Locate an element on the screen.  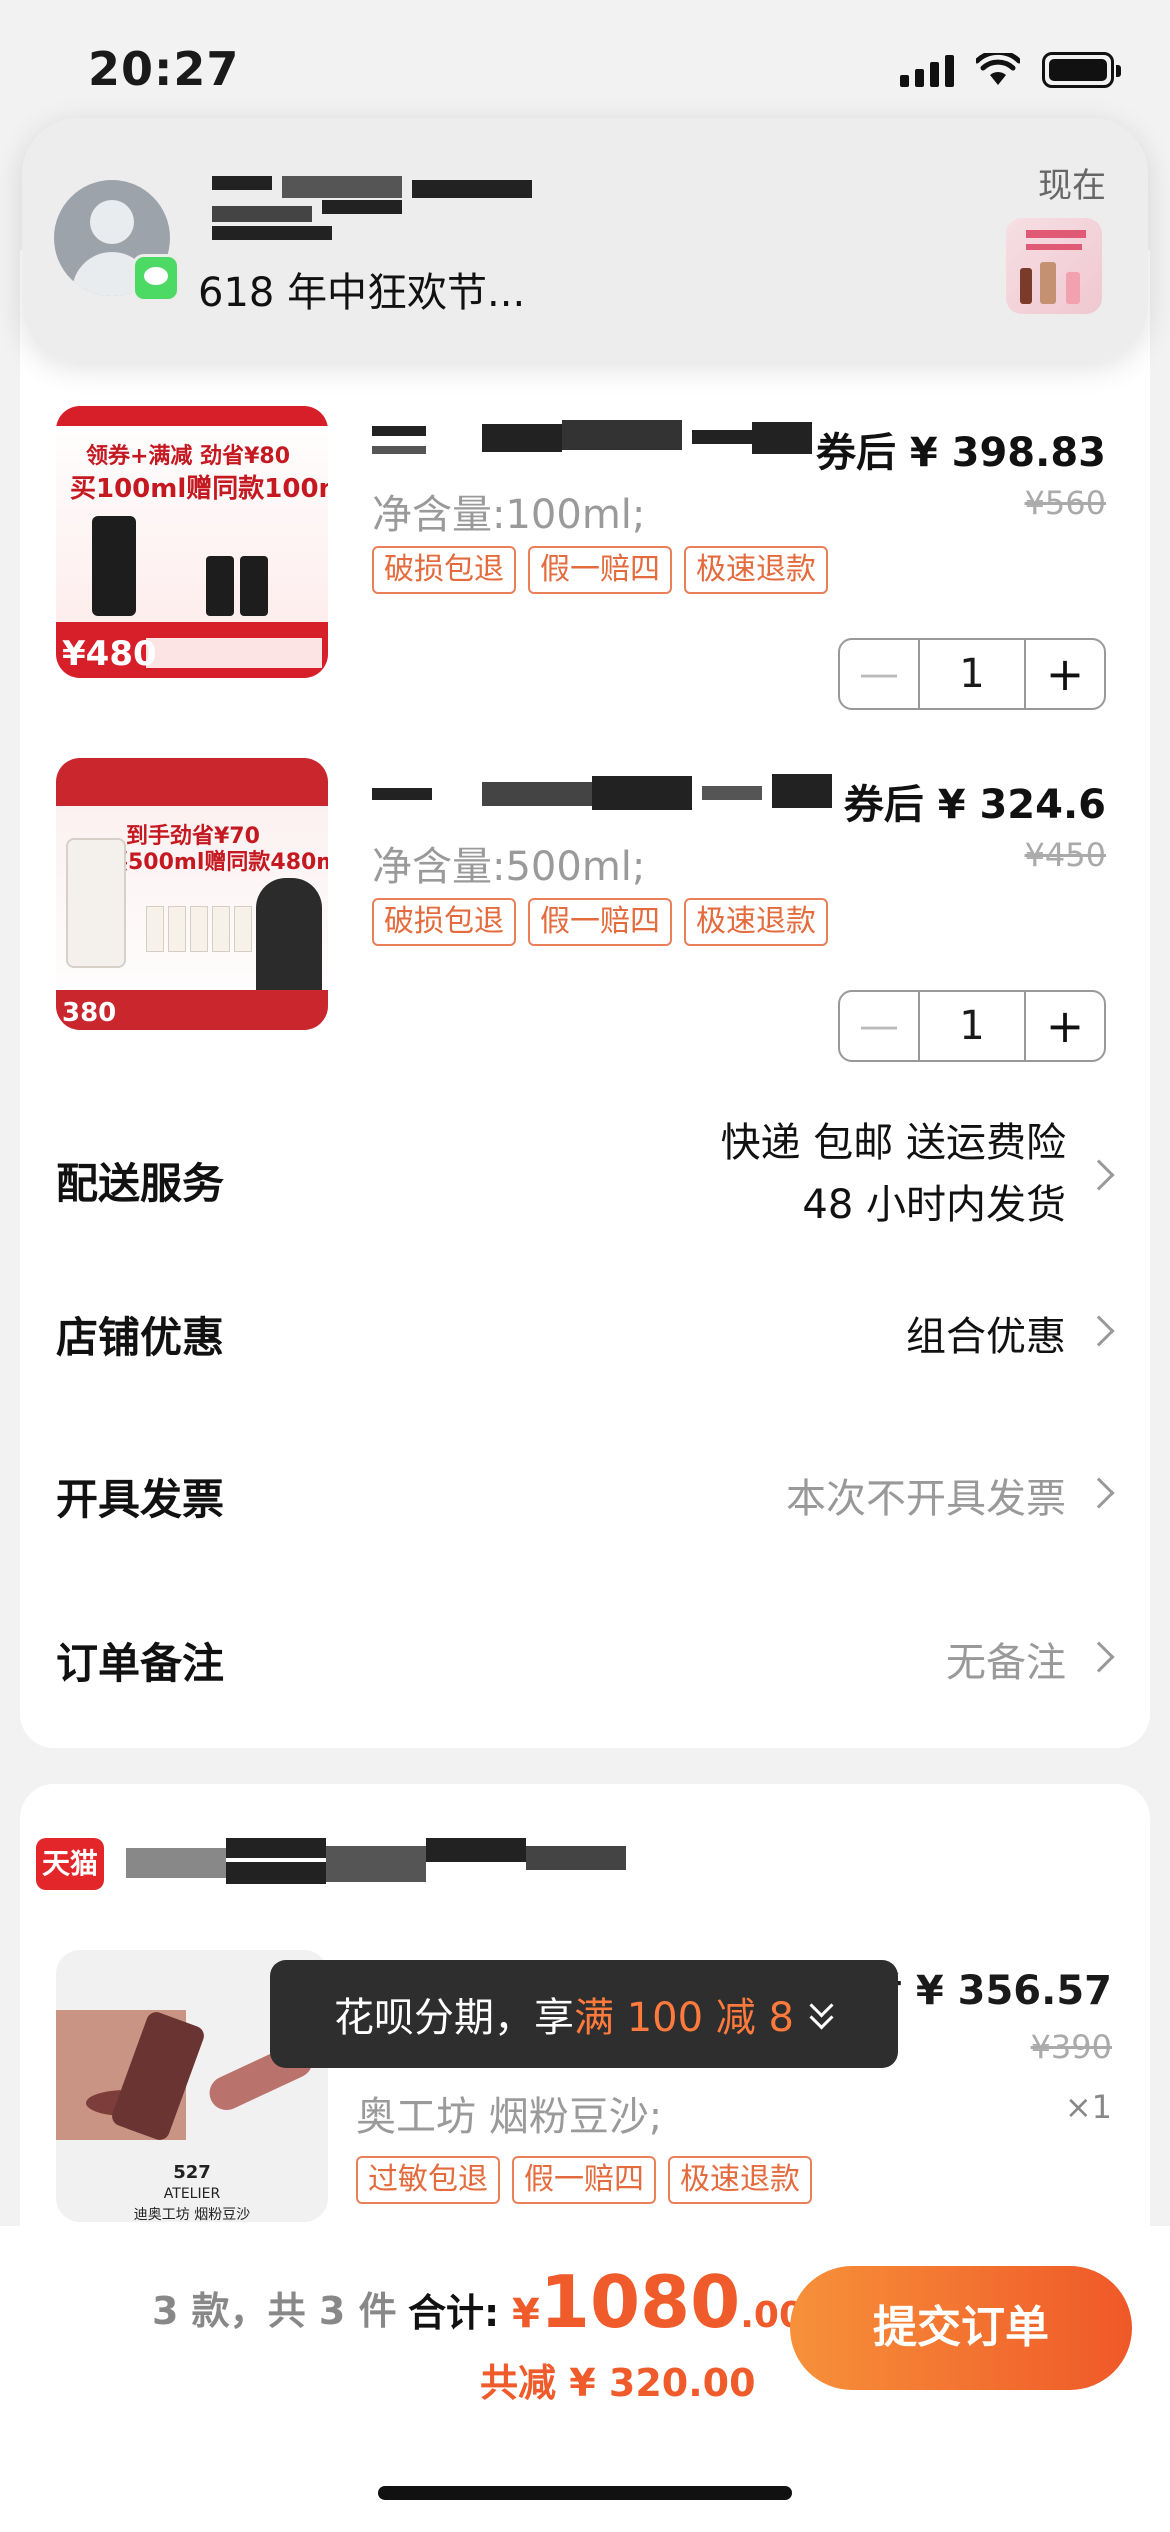
huabei-installment-tooltip: 花呗分期，享 满 100 减 8 is located at coordinates (584, 2014).